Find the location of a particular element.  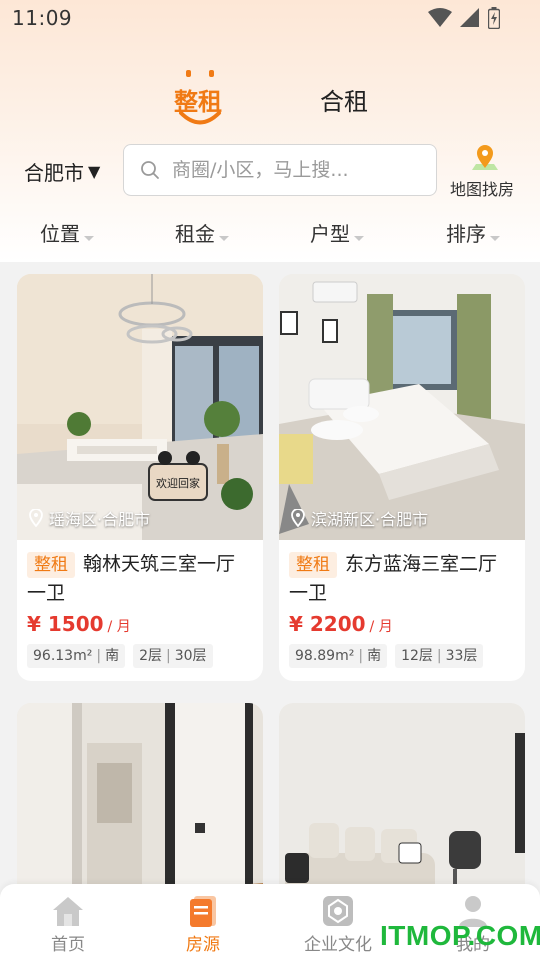

photo-sign-text: 欢迎回家 is located at coordinates (178, 483).